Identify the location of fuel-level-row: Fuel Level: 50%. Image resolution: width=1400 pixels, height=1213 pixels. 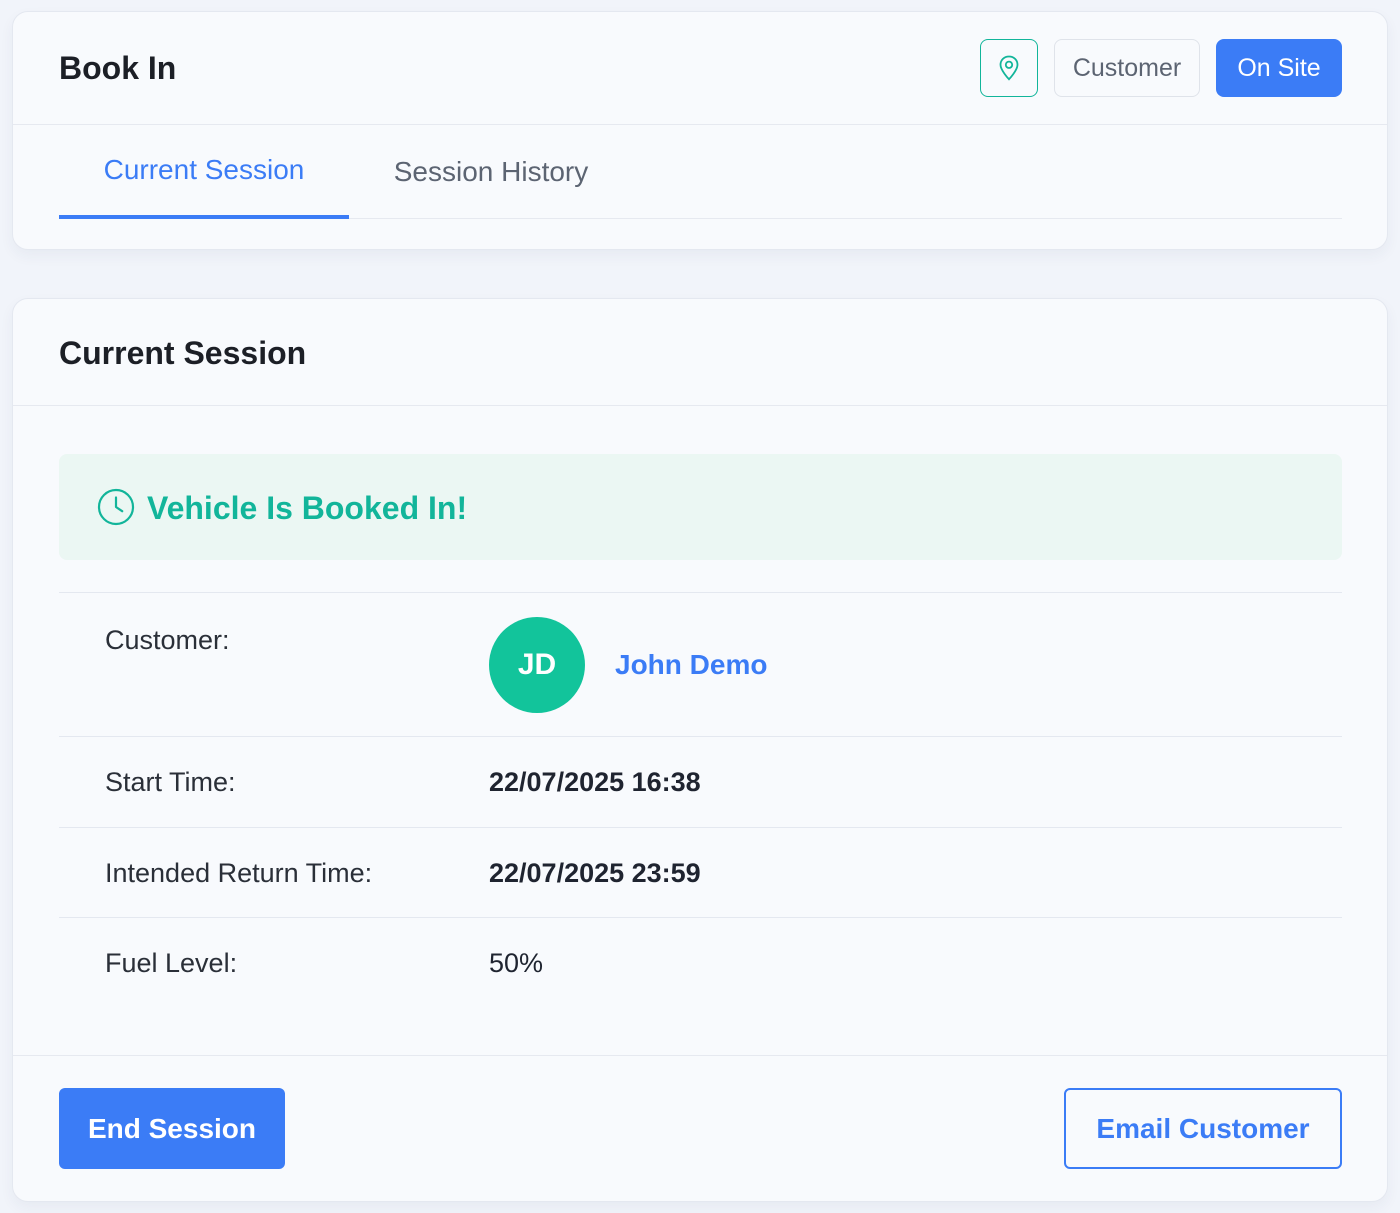
(700, 963).